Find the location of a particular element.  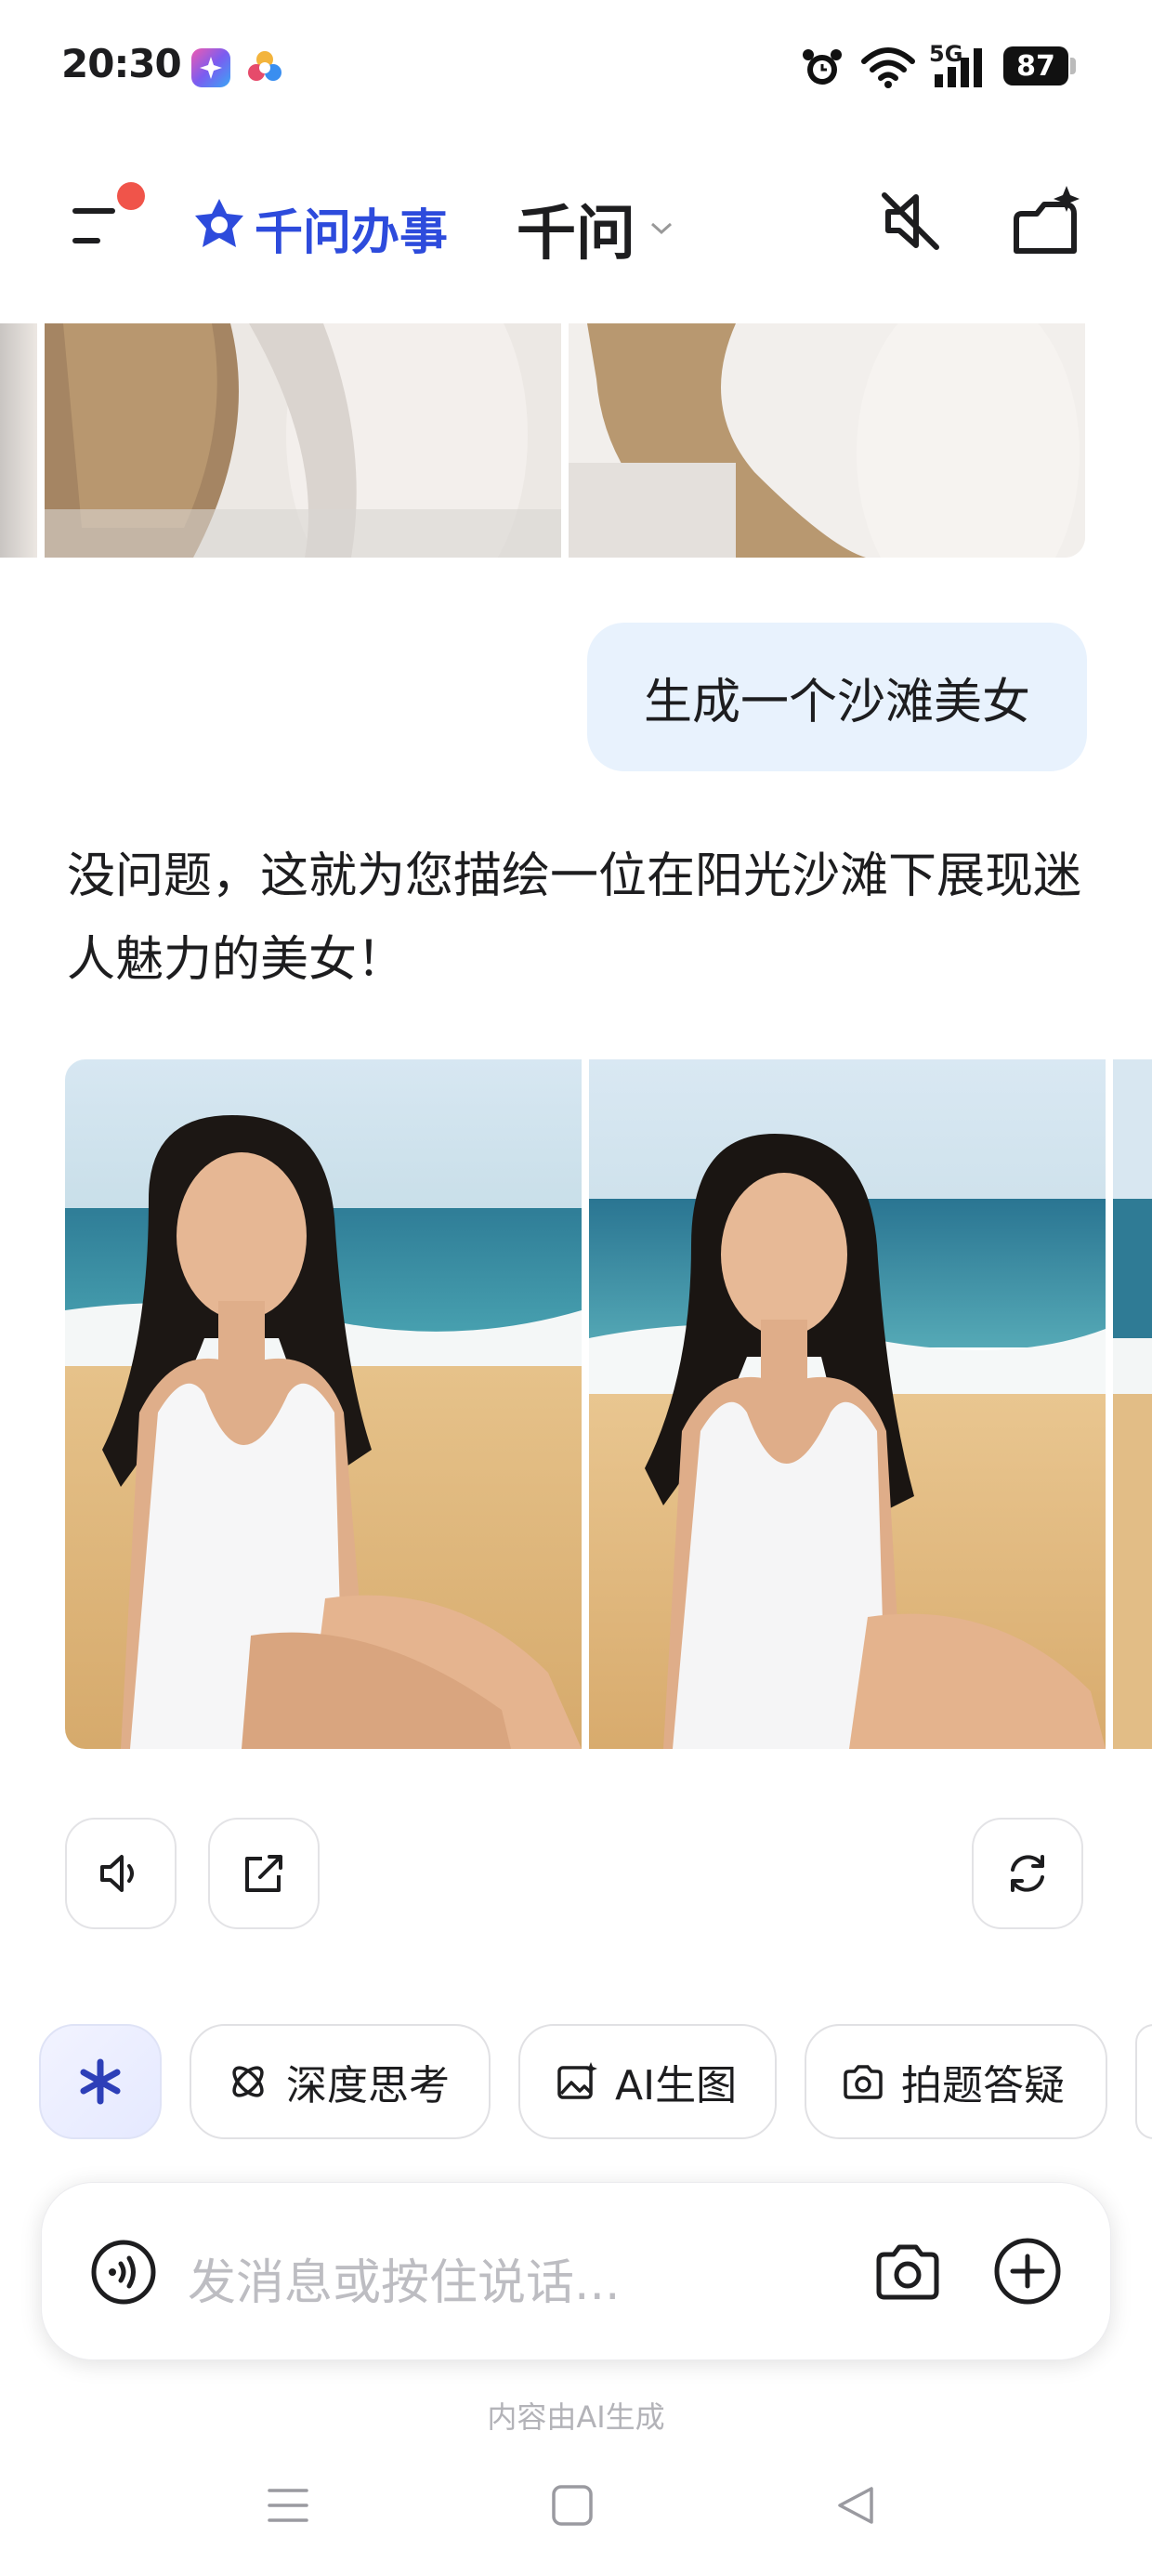

read-aloud-button is located at coordinates (121, 1873).